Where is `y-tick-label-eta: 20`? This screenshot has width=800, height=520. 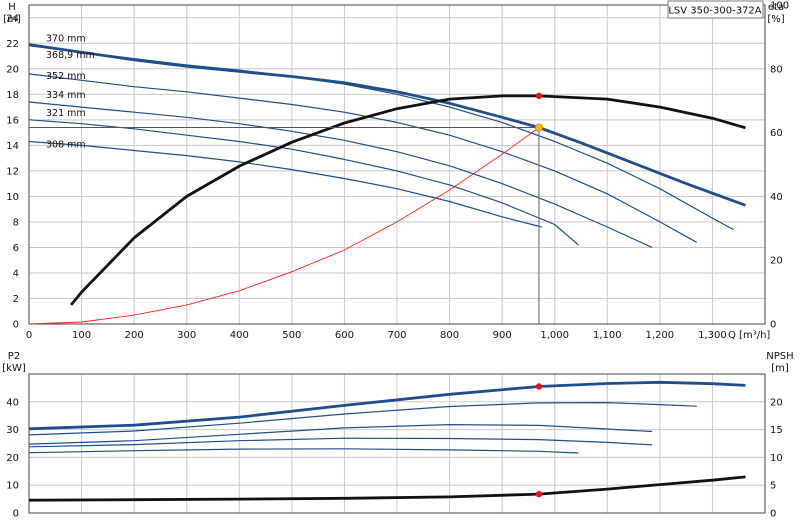
y-tick-label-eta: 20 is located at coordinates (776, 261).